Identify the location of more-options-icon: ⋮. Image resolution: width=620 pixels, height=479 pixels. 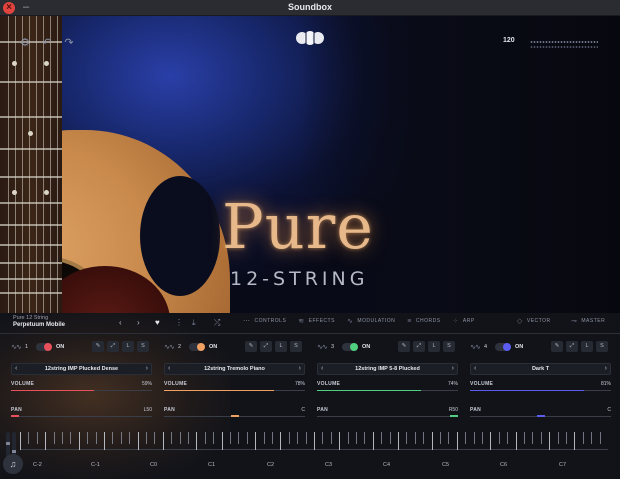
(179, 322).